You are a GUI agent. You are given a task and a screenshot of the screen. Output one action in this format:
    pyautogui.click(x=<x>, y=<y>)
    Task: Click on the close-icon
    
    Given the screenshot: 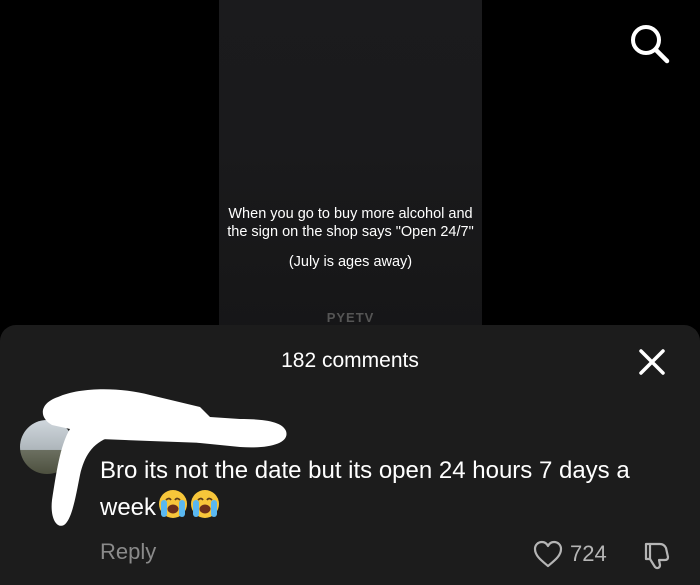 What is the action you would take?
    pyautogui.click(x=652, y=362)
    